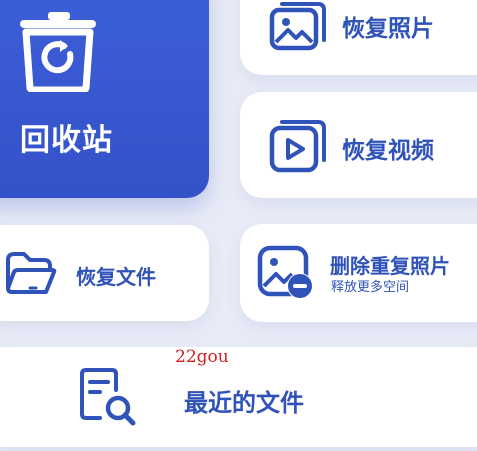 Image resolution: width=477 pixels, height=451 pixels. Describe the element at coordinates (298, 146) in the screenshot. I see `video-icon` at that location.